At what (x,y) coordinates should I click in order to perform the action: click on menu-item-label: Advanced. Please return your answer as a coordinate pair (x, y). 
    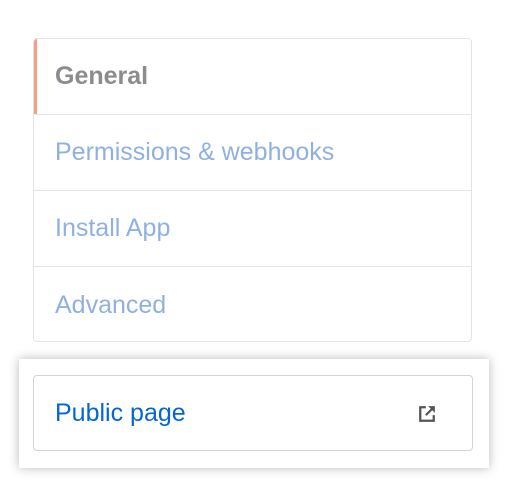
    Looking at the image, I should click on (111, 304).